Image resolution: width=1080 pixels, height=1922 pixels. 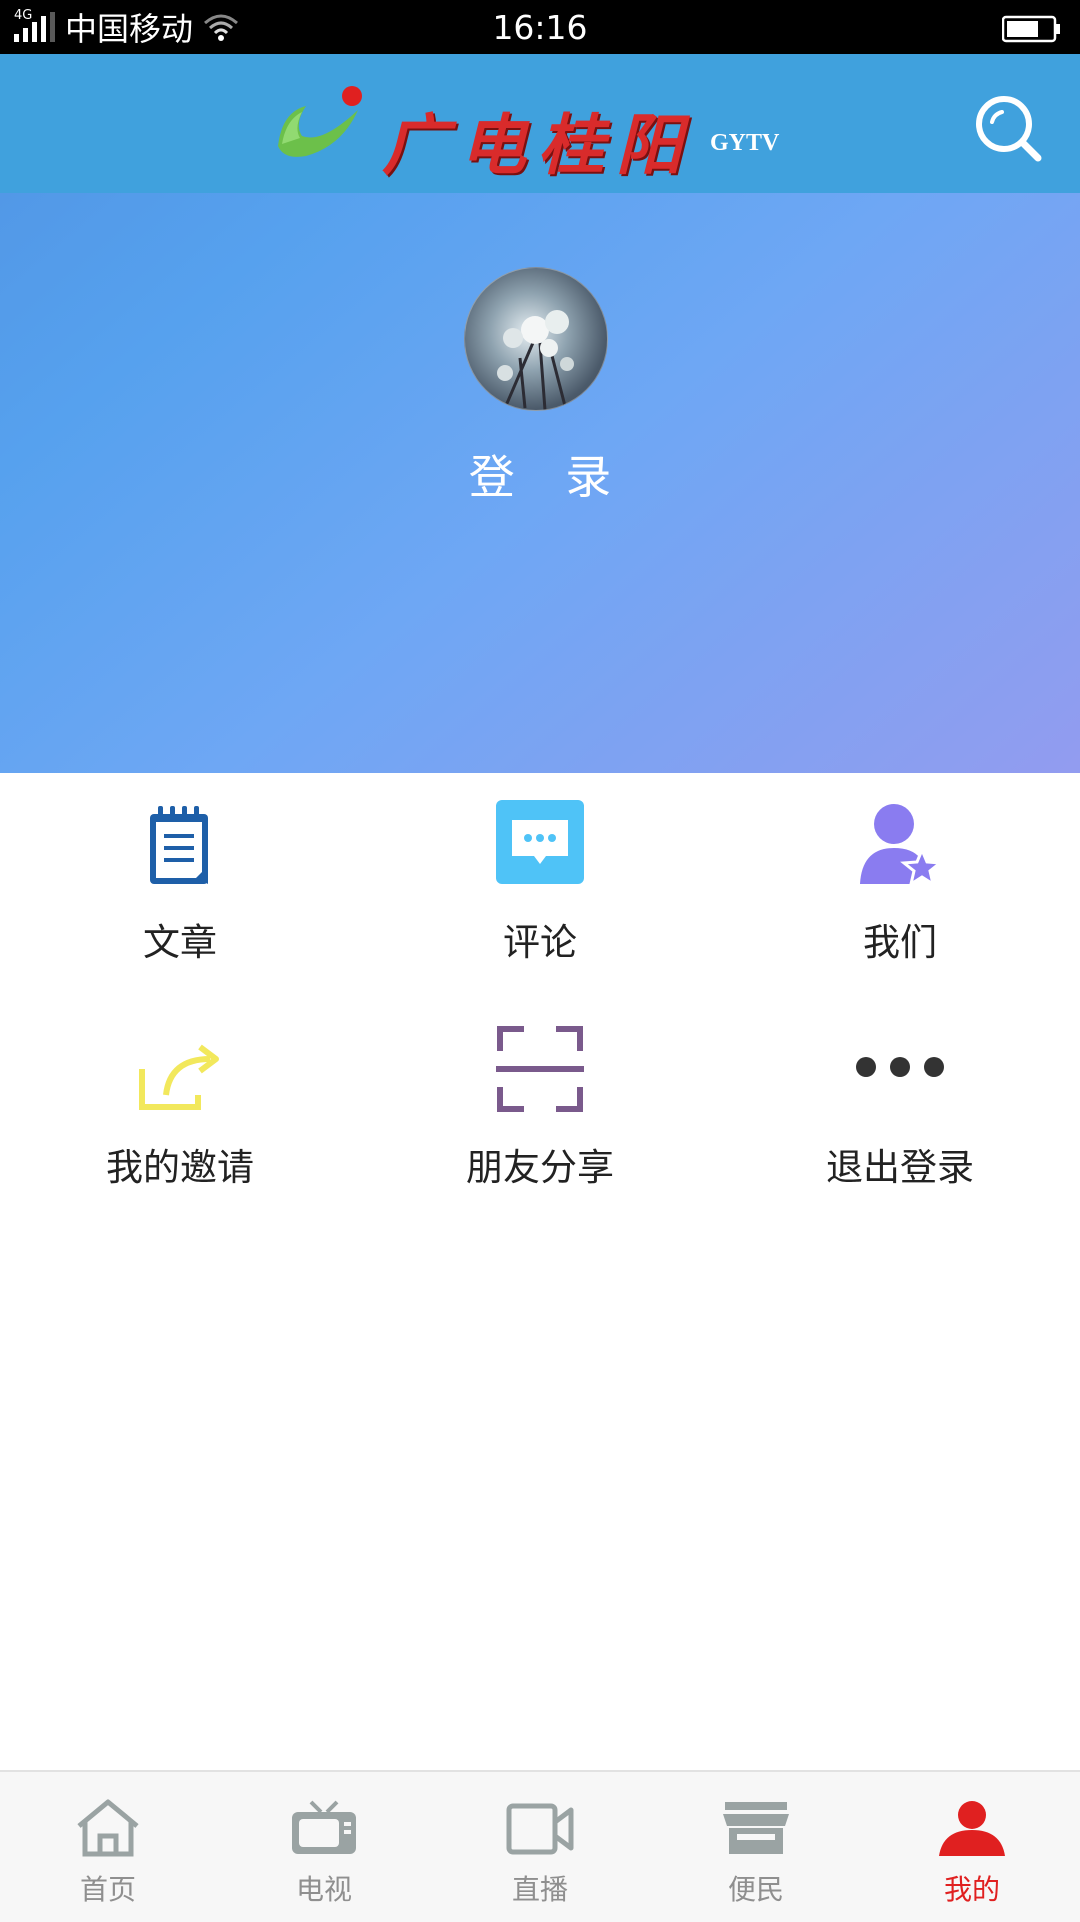 I want to click on menu-label: 朋友分享, so click(x=540, y=1167).